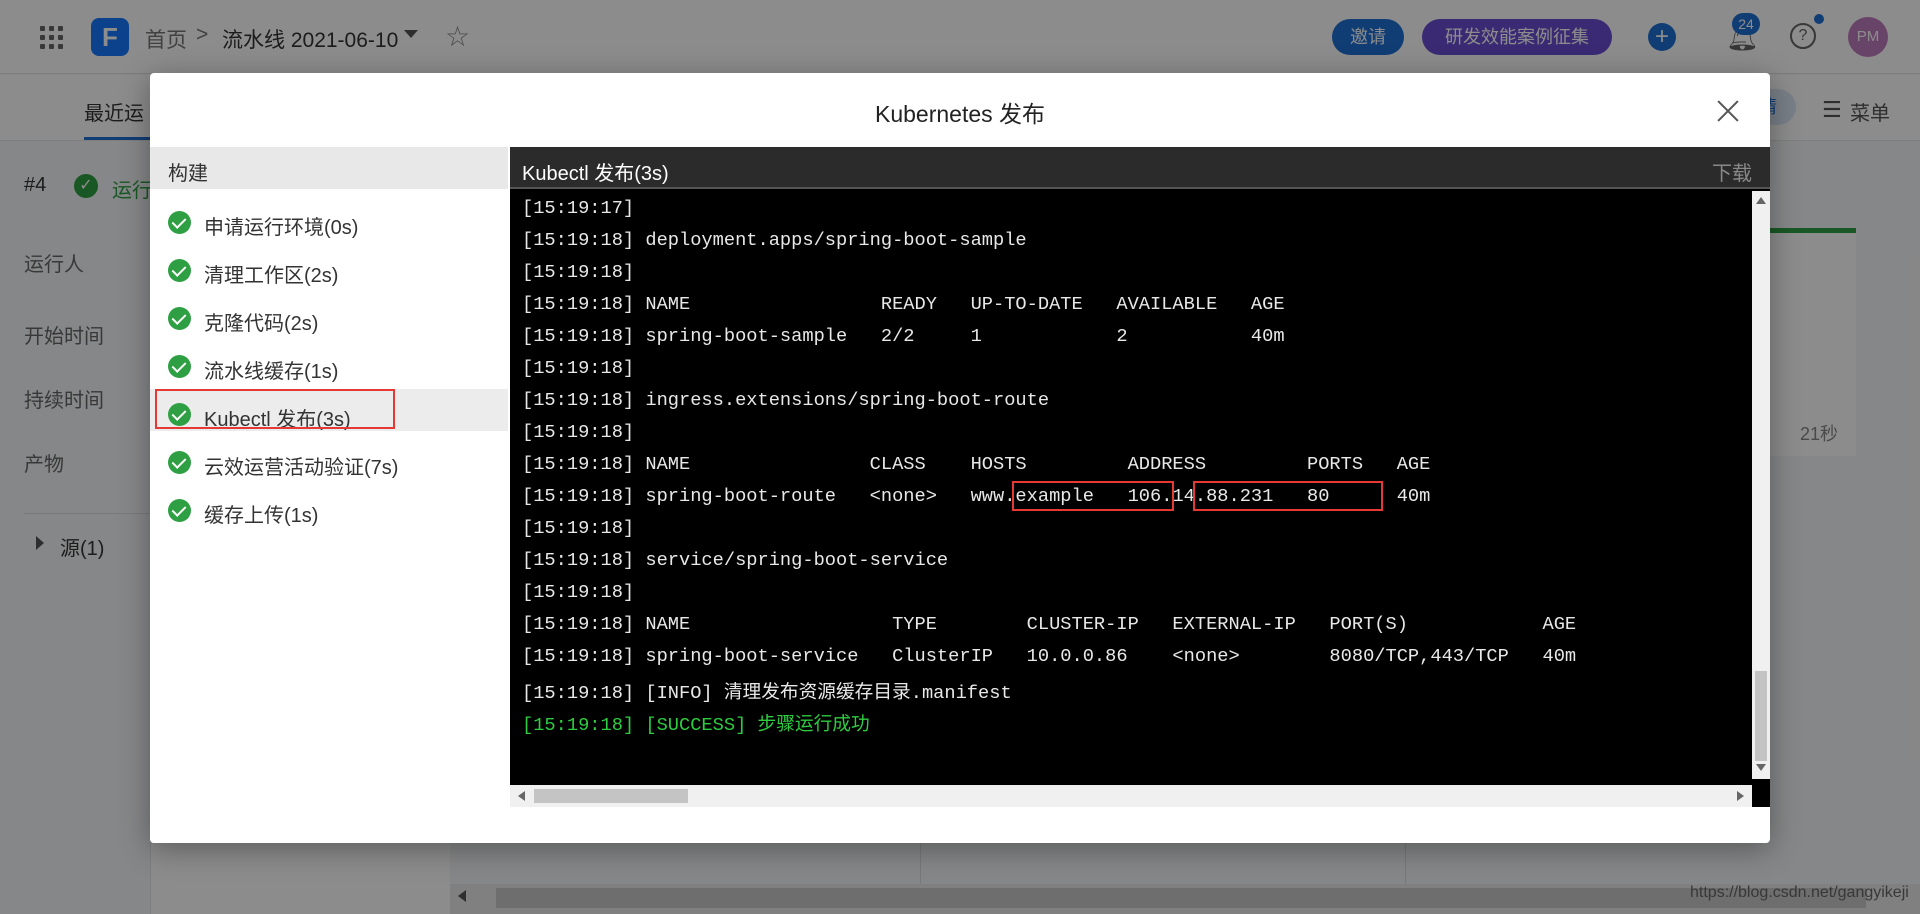  What do you see at coordinates (578, 208) in the screenshot?
I see `log-line: [15:19:17]` at bounding box center [578, 208].